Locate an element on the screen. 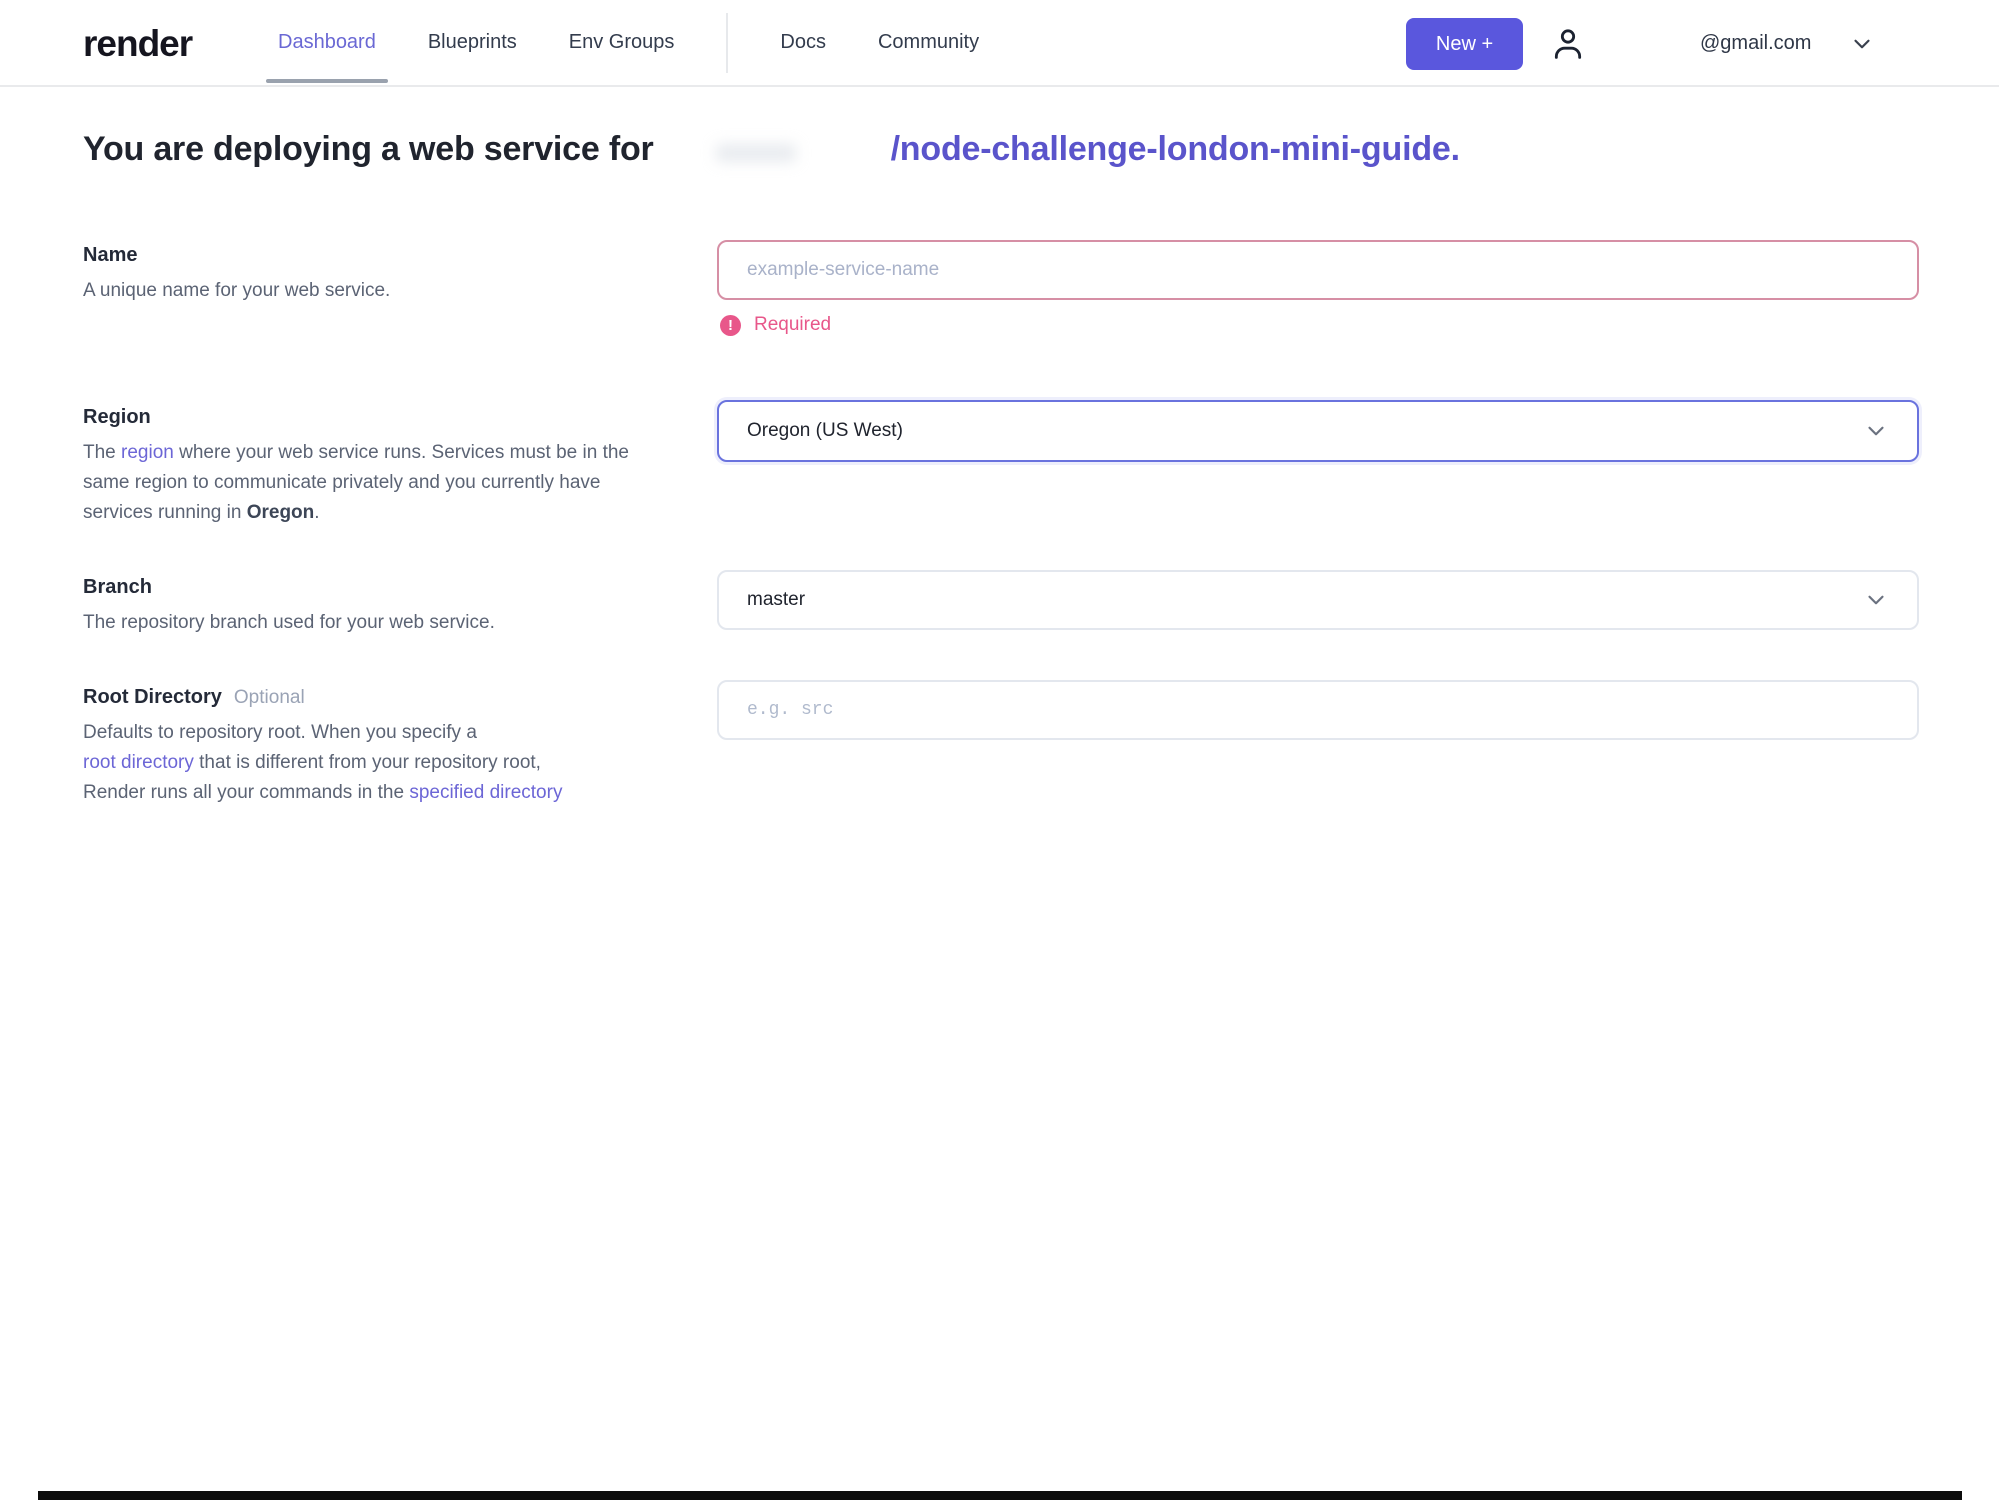  branch-select: master is located at coordinates (1318, 600).